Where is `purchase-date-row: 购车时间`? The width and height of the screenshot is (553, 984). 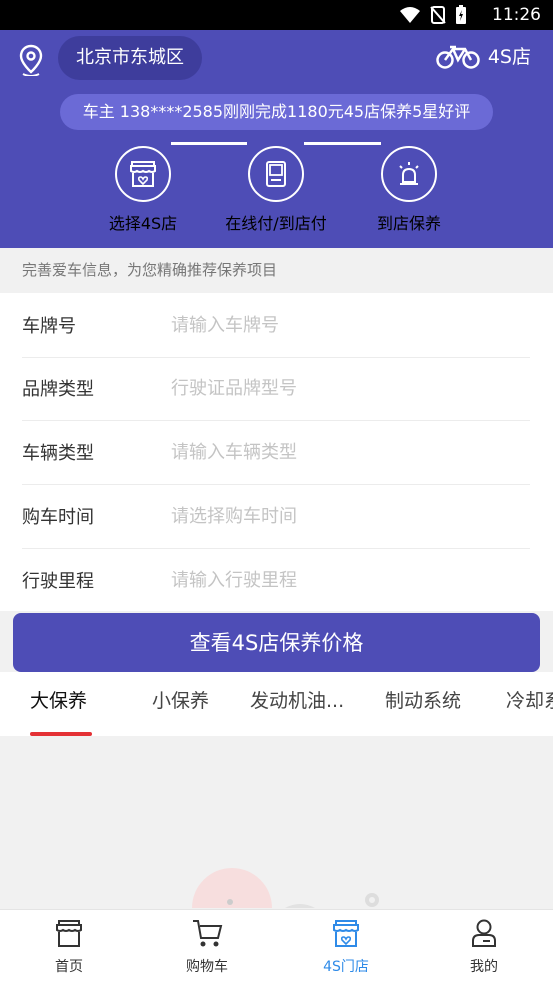 purchase-date-row: 购车时间 is located at coordinates (276, 516).